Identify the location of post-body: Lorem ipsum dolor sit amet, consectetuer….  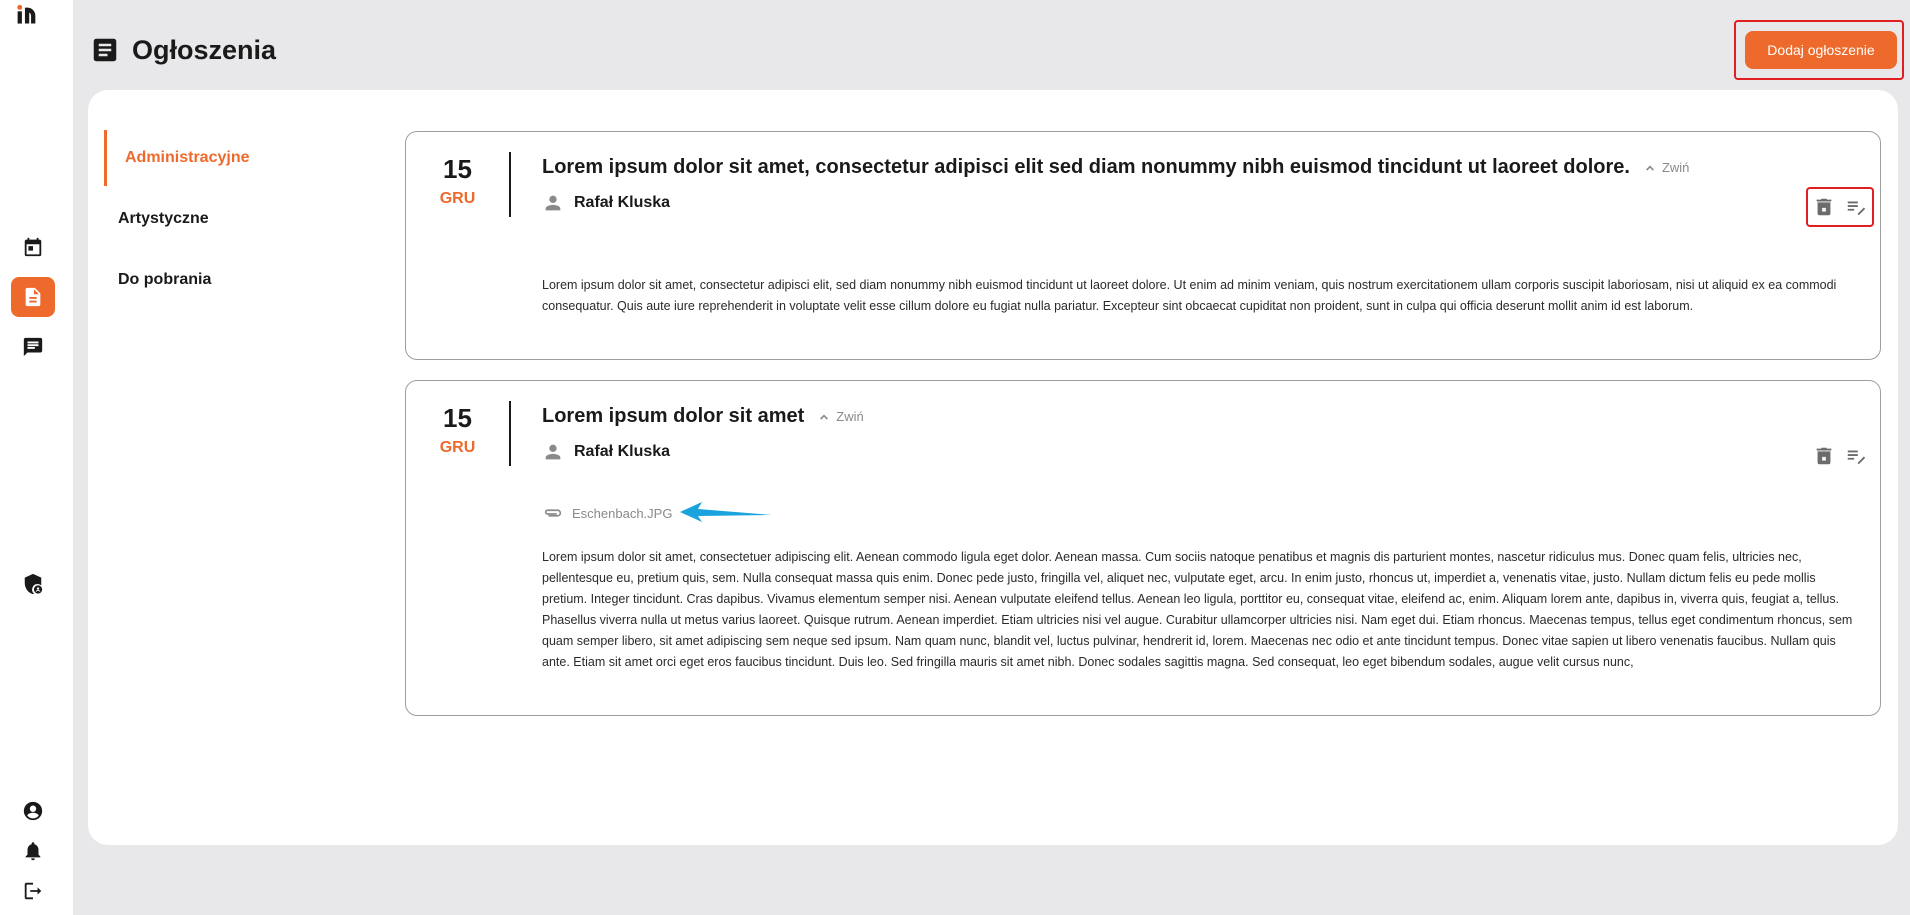
(1197, 609).